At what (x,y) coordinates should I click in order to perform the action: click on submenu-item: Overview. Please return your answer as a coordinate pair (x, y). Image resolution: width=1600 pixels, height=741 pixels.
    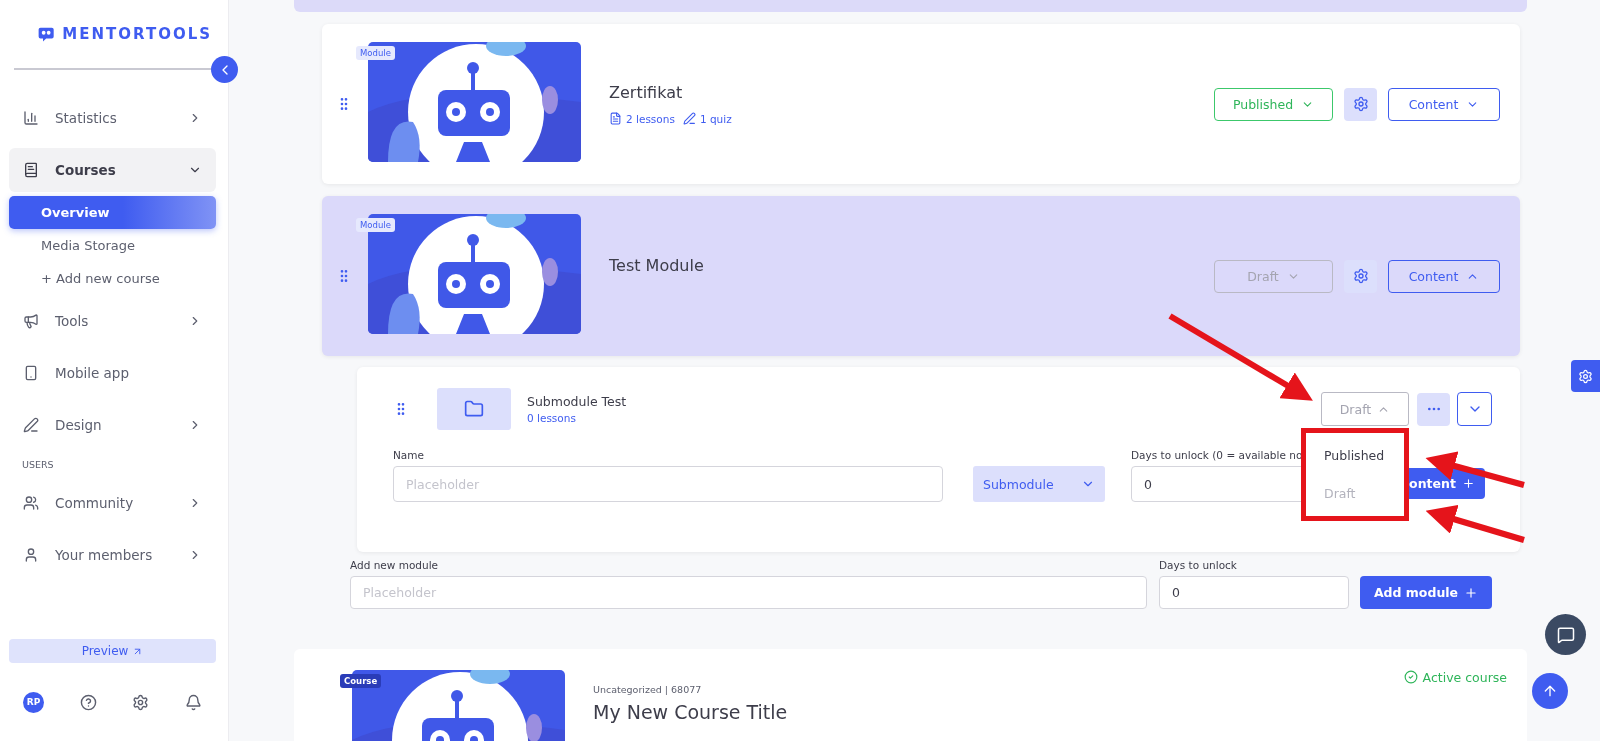
    Looking at the image, I should click on (112, 212).